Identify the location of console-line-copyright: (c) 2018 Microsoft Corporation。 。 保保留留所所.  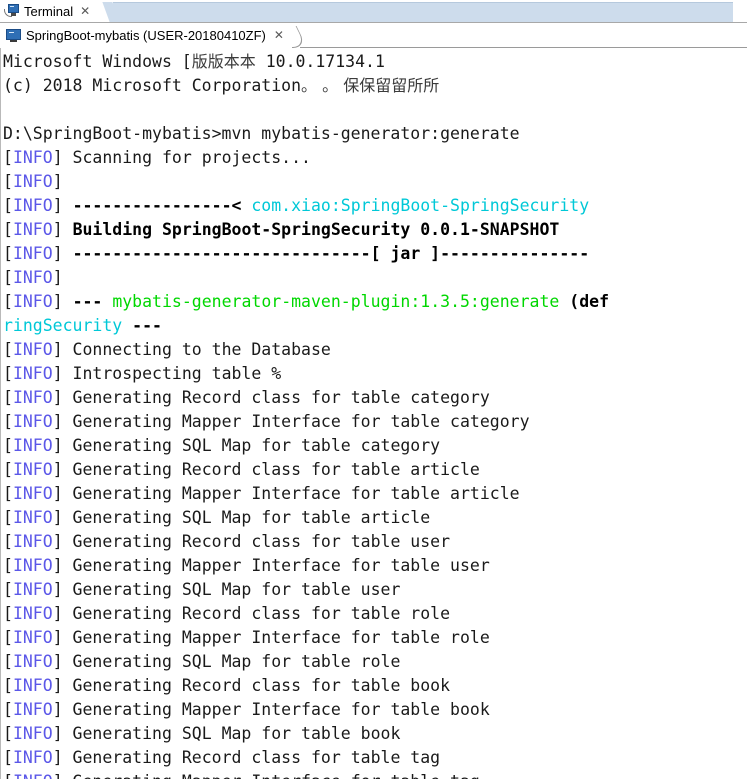
(374, 86).